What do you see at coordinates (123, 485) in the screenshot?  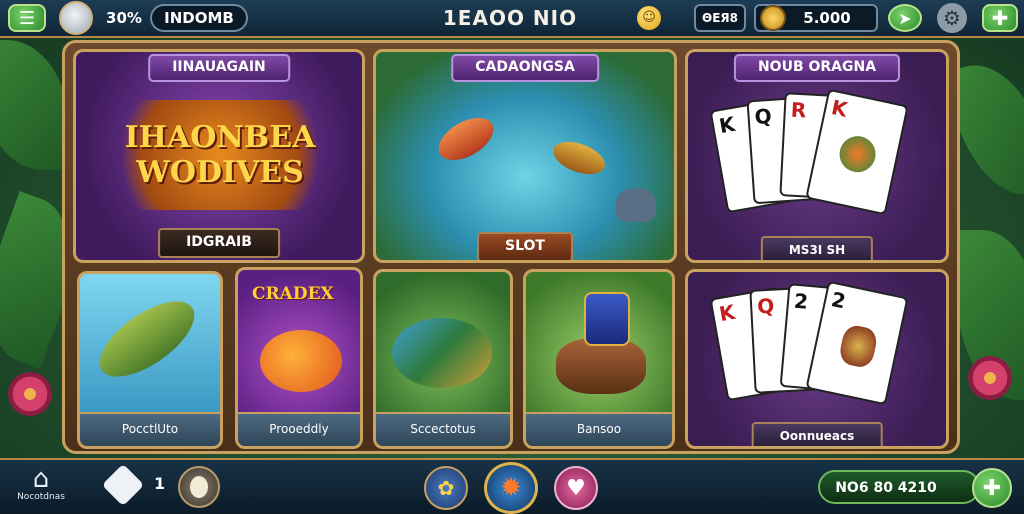 I see `diamond-icon` at bounding box center [123, 485].